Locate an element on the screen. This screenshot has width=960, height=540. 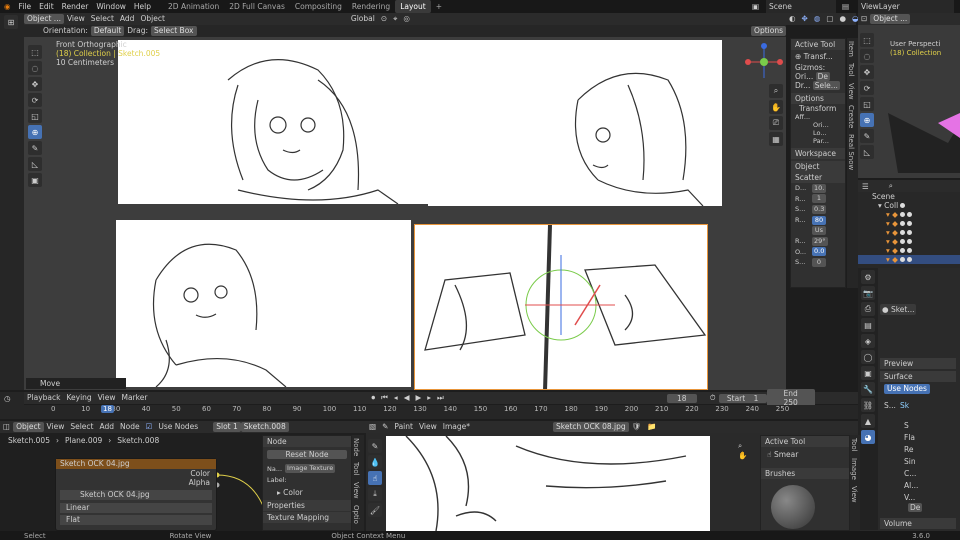
timeline-menu-playback: Playback is located at coordinates (43, 398).